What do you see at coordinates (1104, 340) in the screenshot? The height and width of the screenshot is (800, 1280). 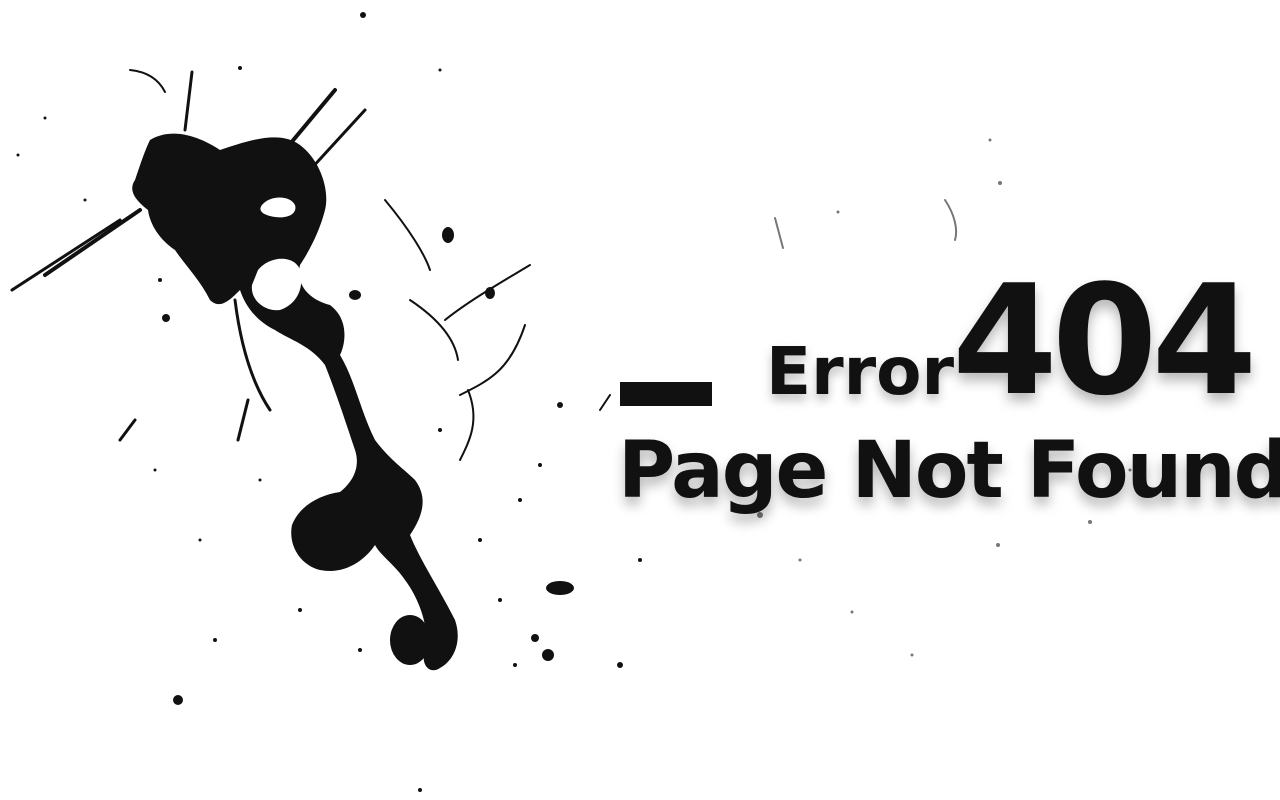 I see `error-code: 404` at bounding box center [1104, 340].